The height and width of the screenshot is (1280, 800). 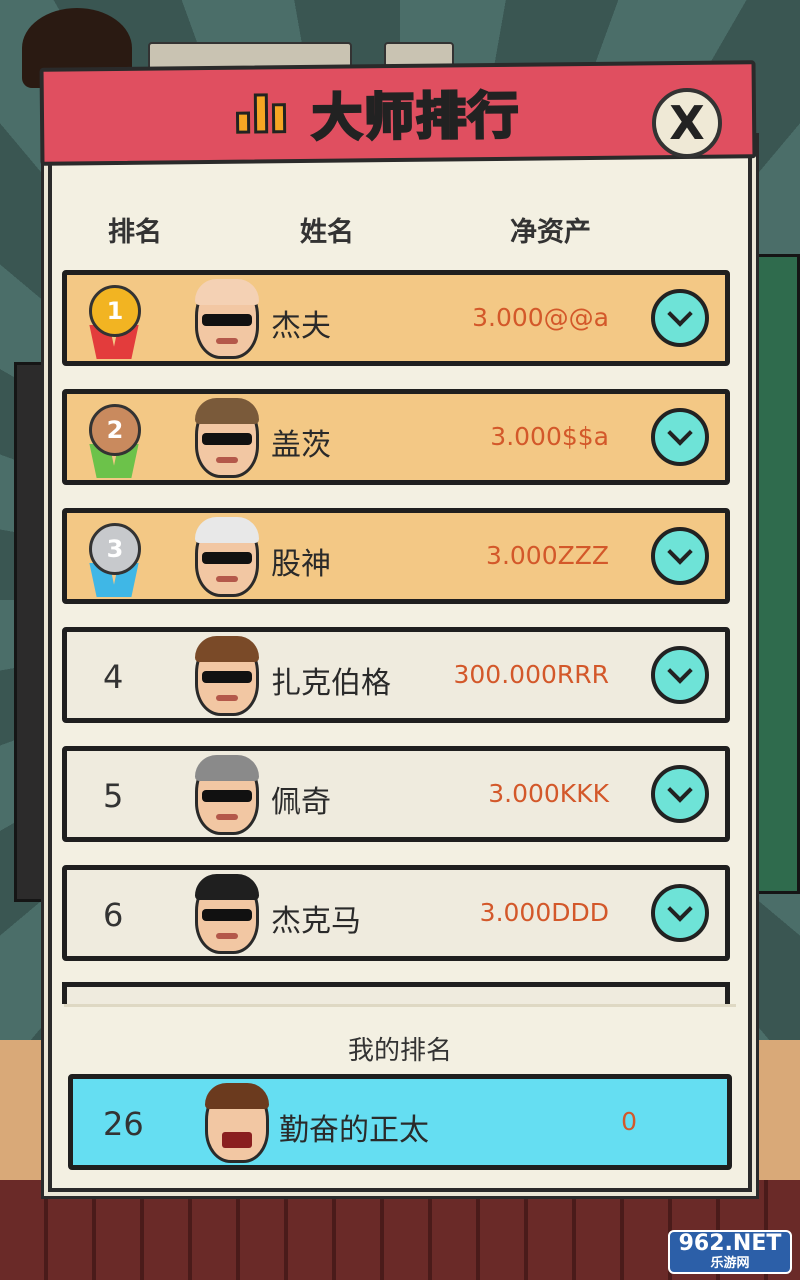 I want to click on bronze-medal-icon: 2, so click(x=115, y=442).